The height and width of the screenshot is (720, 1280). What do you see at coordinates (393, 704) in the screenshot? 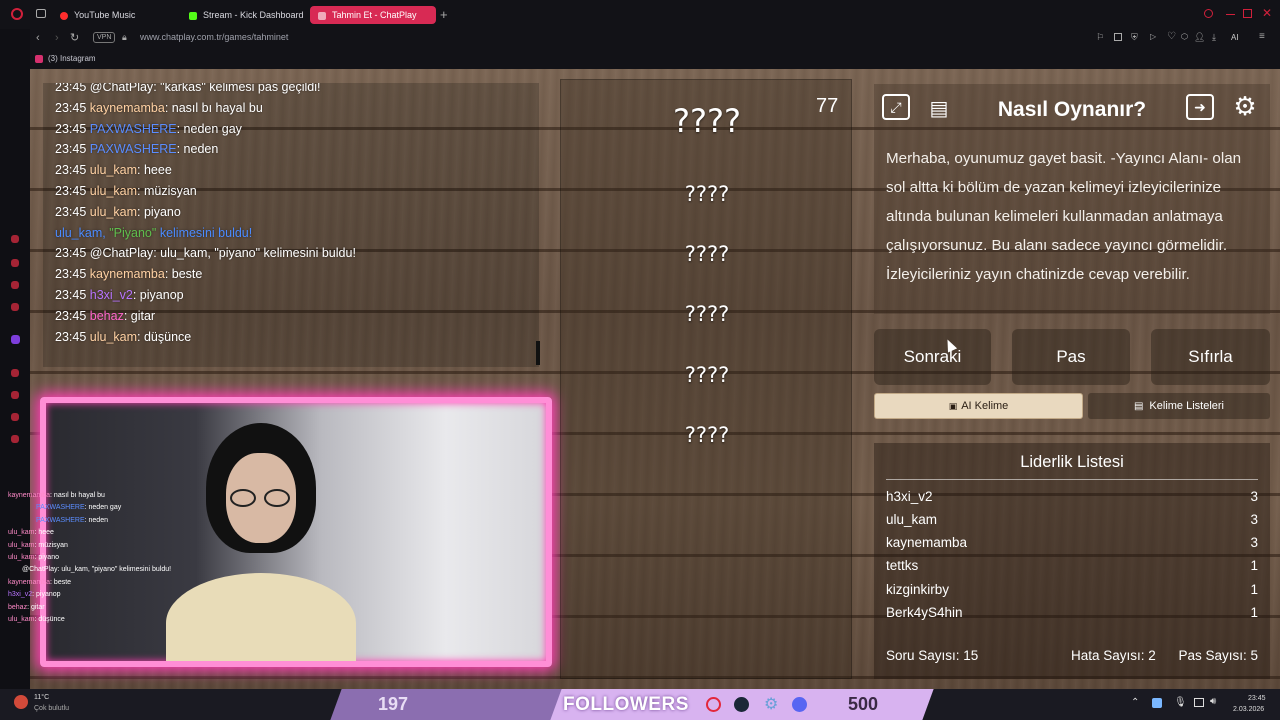
I see `followers-count: 197` at bounding box center [393, 704].